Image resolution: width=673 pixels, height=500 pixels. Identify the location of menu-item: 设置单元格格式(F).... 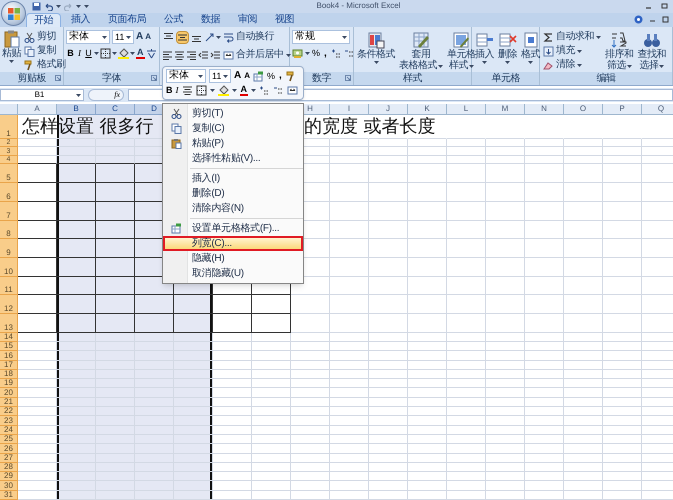
(233, 228).